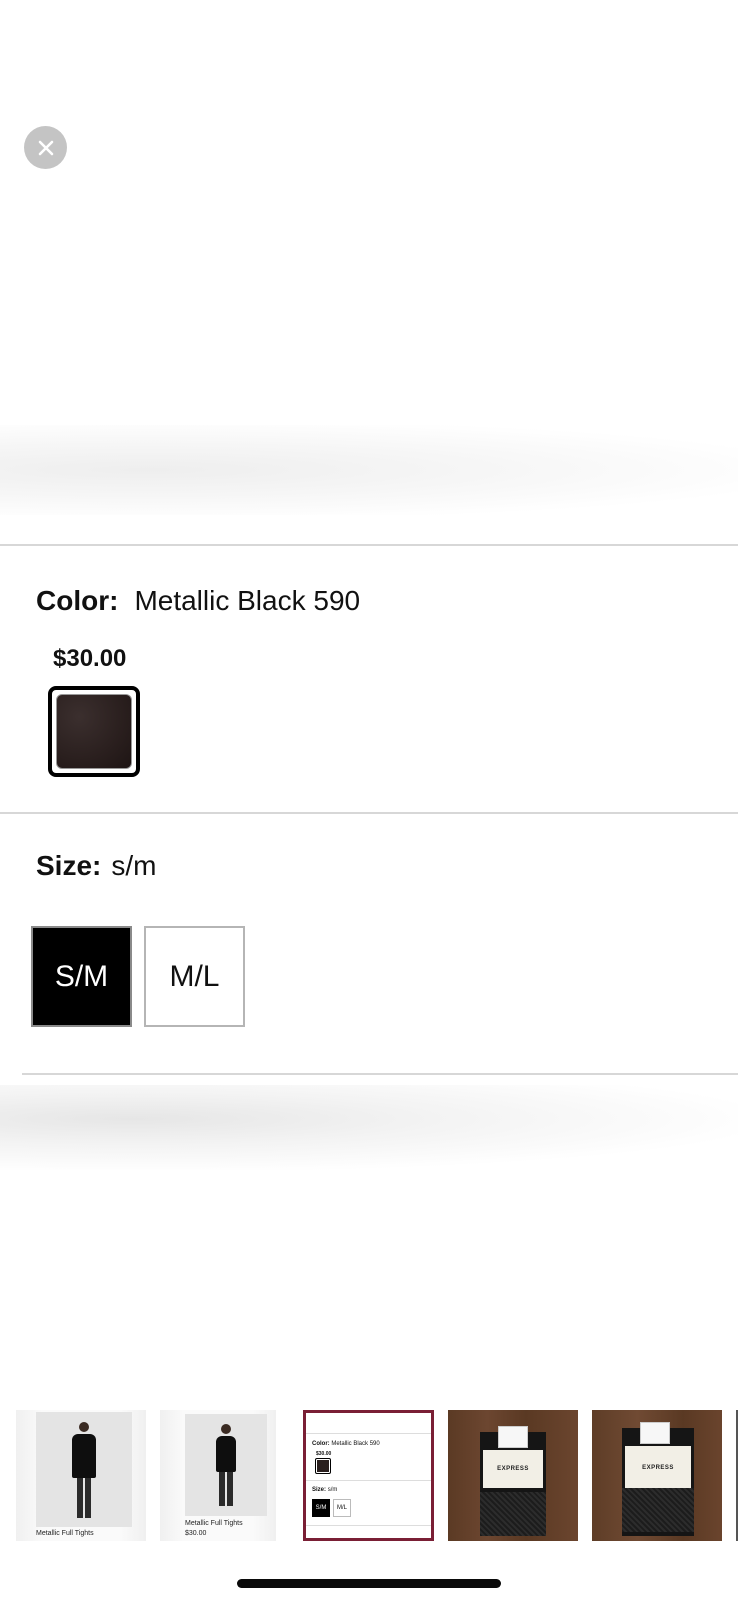 The image size is (738, 1600). Describe the element at coordinates (77, 600) in the screenshot. I see `color-label: Color:` at that location.